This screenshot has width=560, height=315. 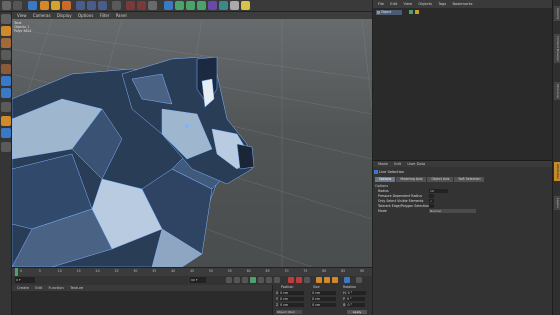 I want to click on previous-frame-icon, so click(x=245, y=280).